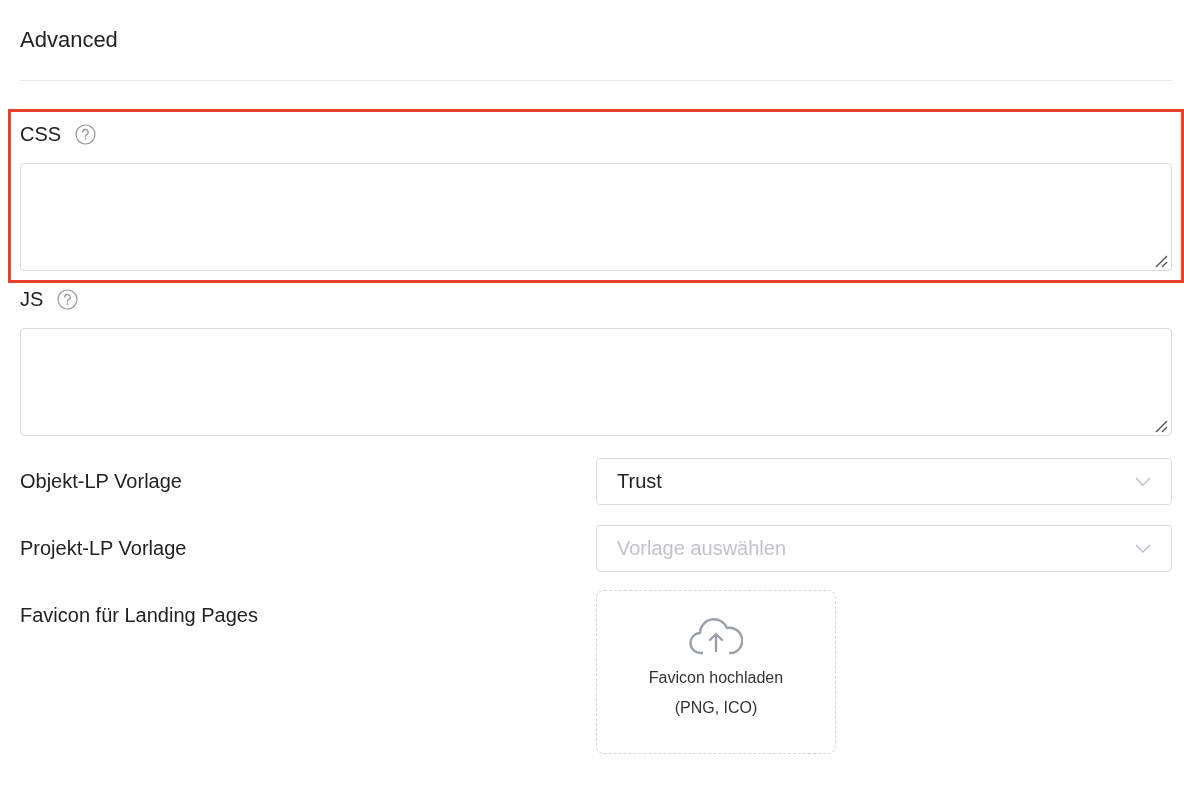 This screenshot has height=804, width=1184. I want to click on upload-area: Favicon hochladen (PNG, ICO), so click(716, 672).